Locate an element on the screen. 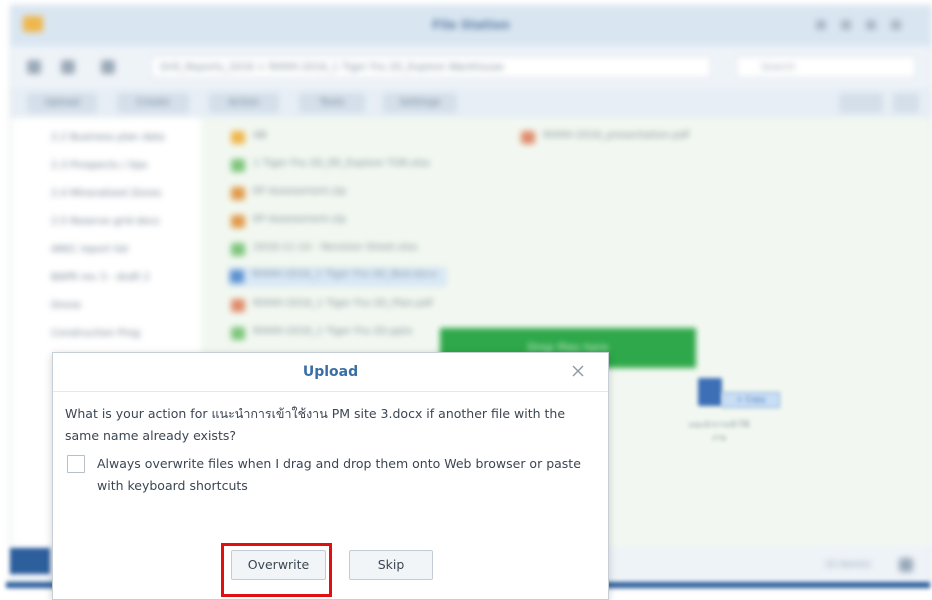  toolbar: Upload Create Action Tools Settings is located at coordinates (471, 103).